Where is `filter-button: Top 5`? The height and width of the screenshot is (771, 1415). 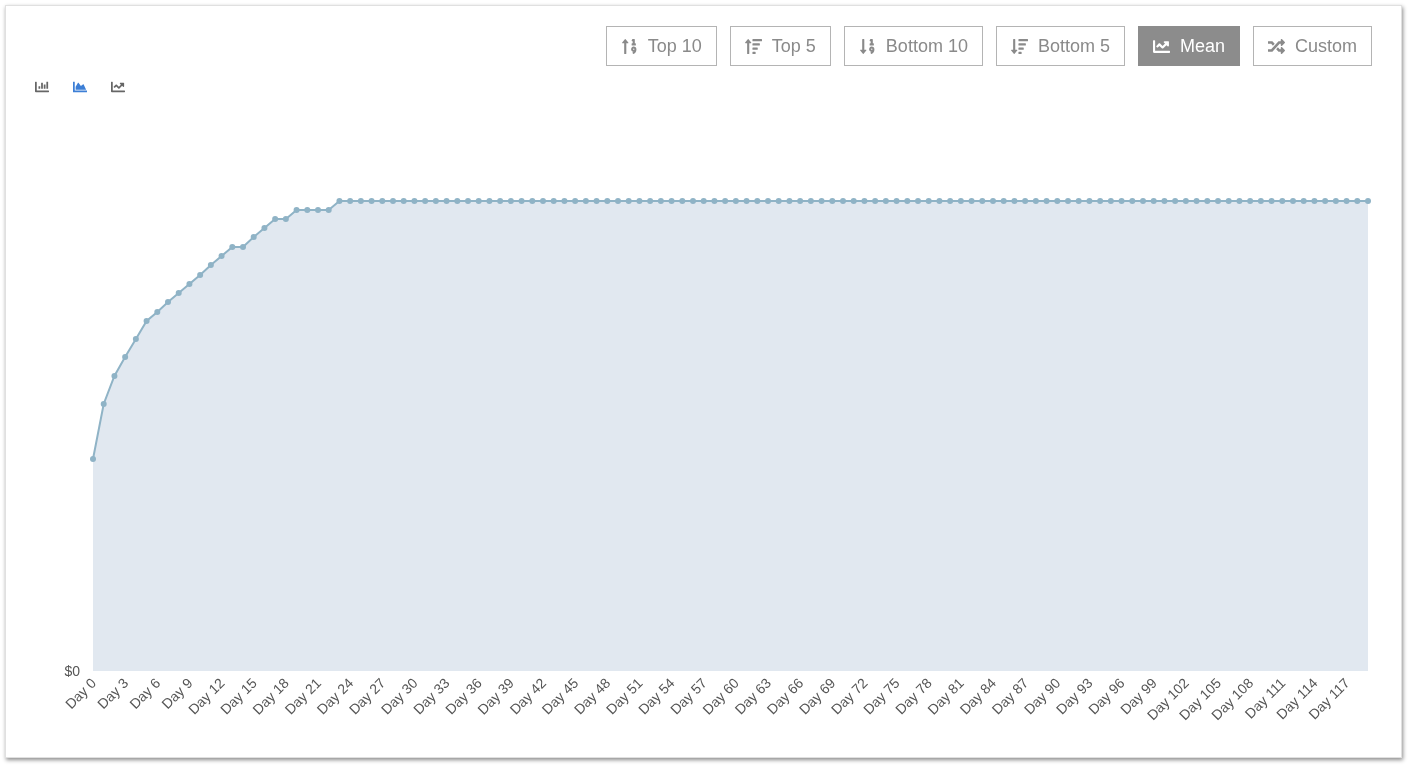
filter-button: Top 5 is located at coordinates (780, 46).